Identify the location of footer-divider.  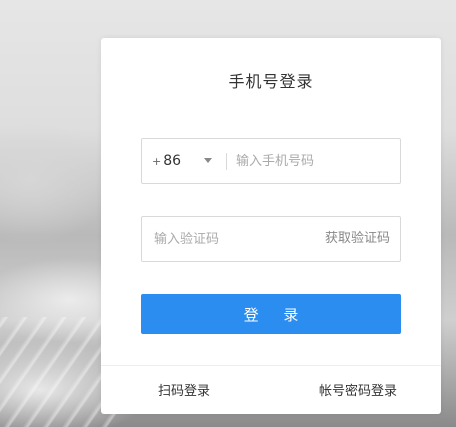
(271, 365).